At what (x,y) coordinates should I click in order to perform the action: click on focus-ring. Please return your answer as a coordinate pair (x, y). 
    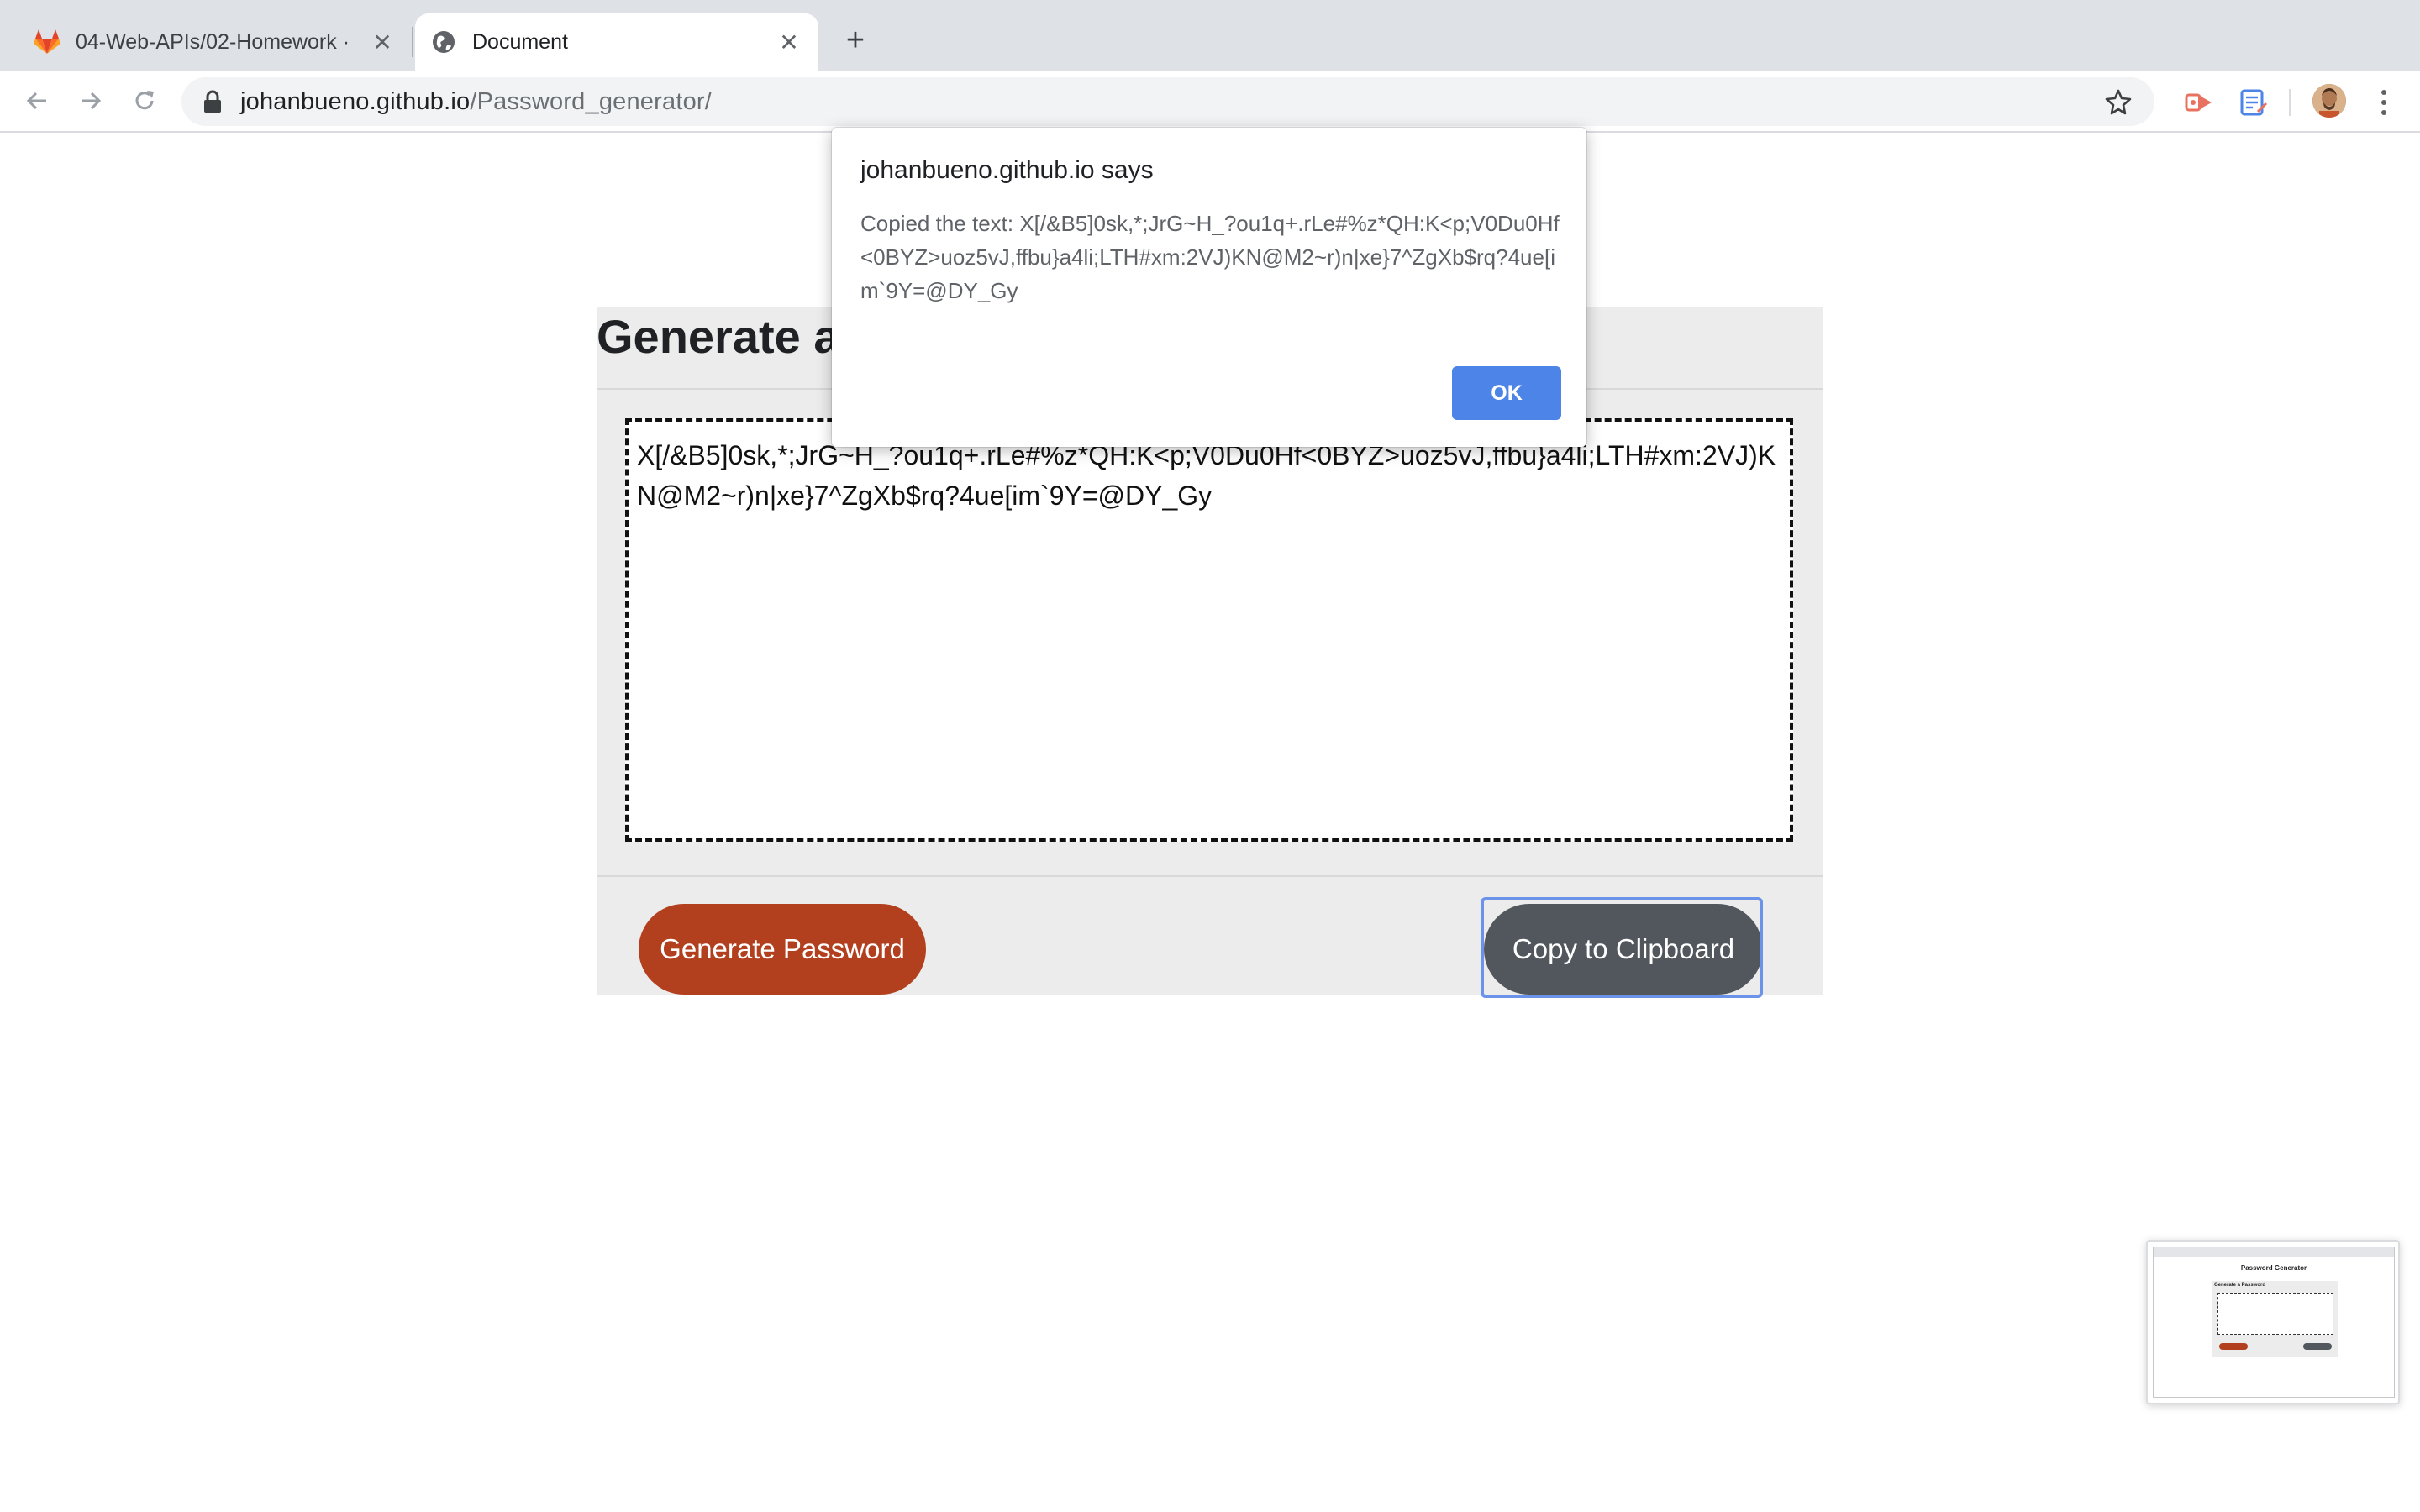
    Looking at the image, I should click on (1622, 947).